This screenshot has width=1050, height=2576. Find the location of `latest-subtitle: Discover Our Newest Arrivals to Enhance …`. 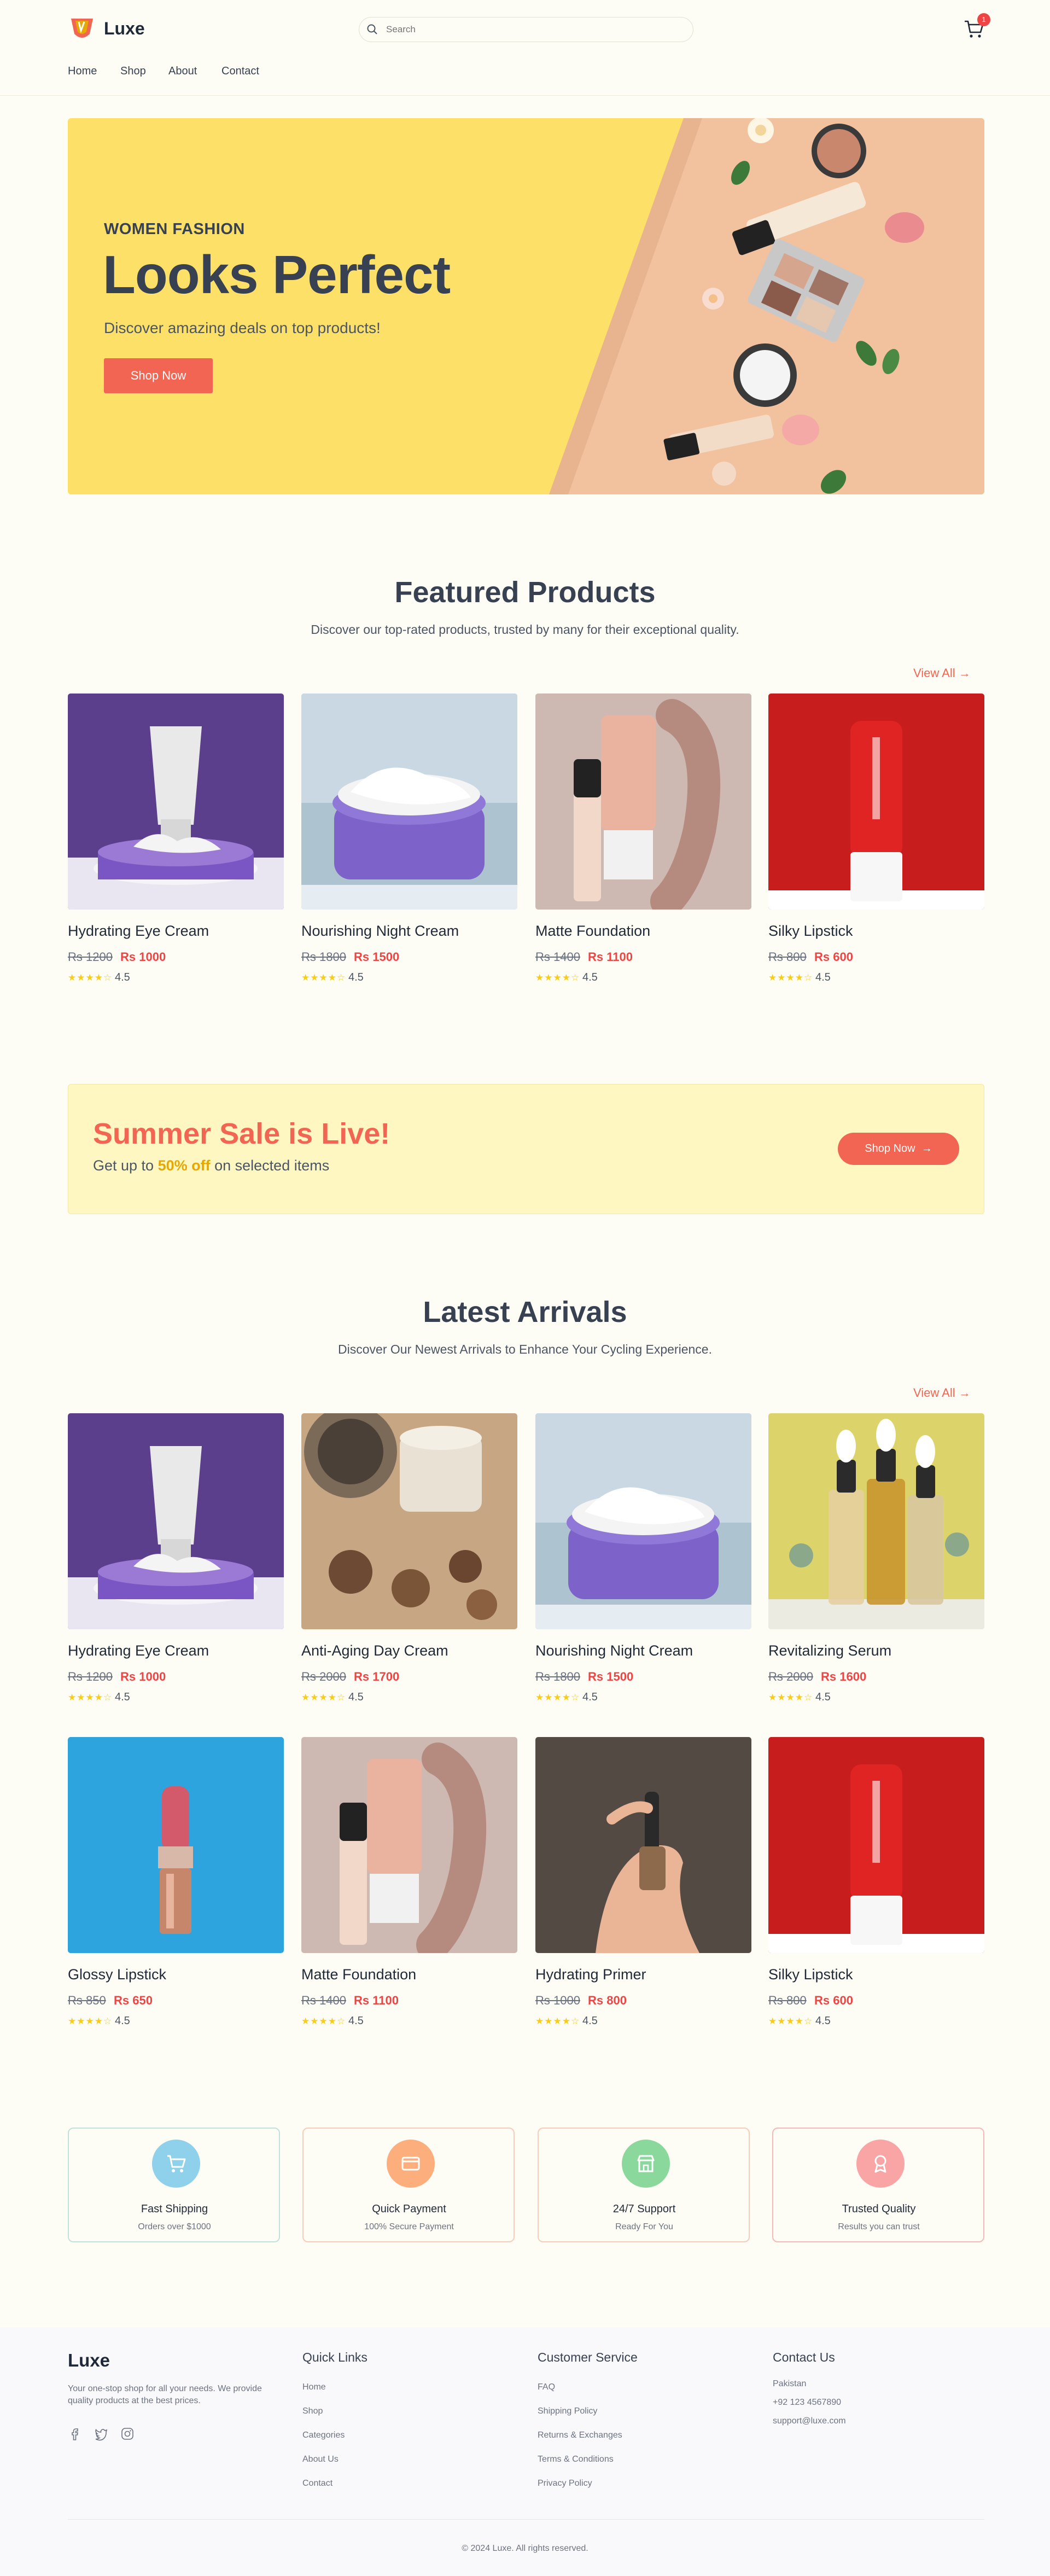

latest-subtitle: Discover Our Newest Arrivals to Enhance … is located at coordinates (525, 1349).